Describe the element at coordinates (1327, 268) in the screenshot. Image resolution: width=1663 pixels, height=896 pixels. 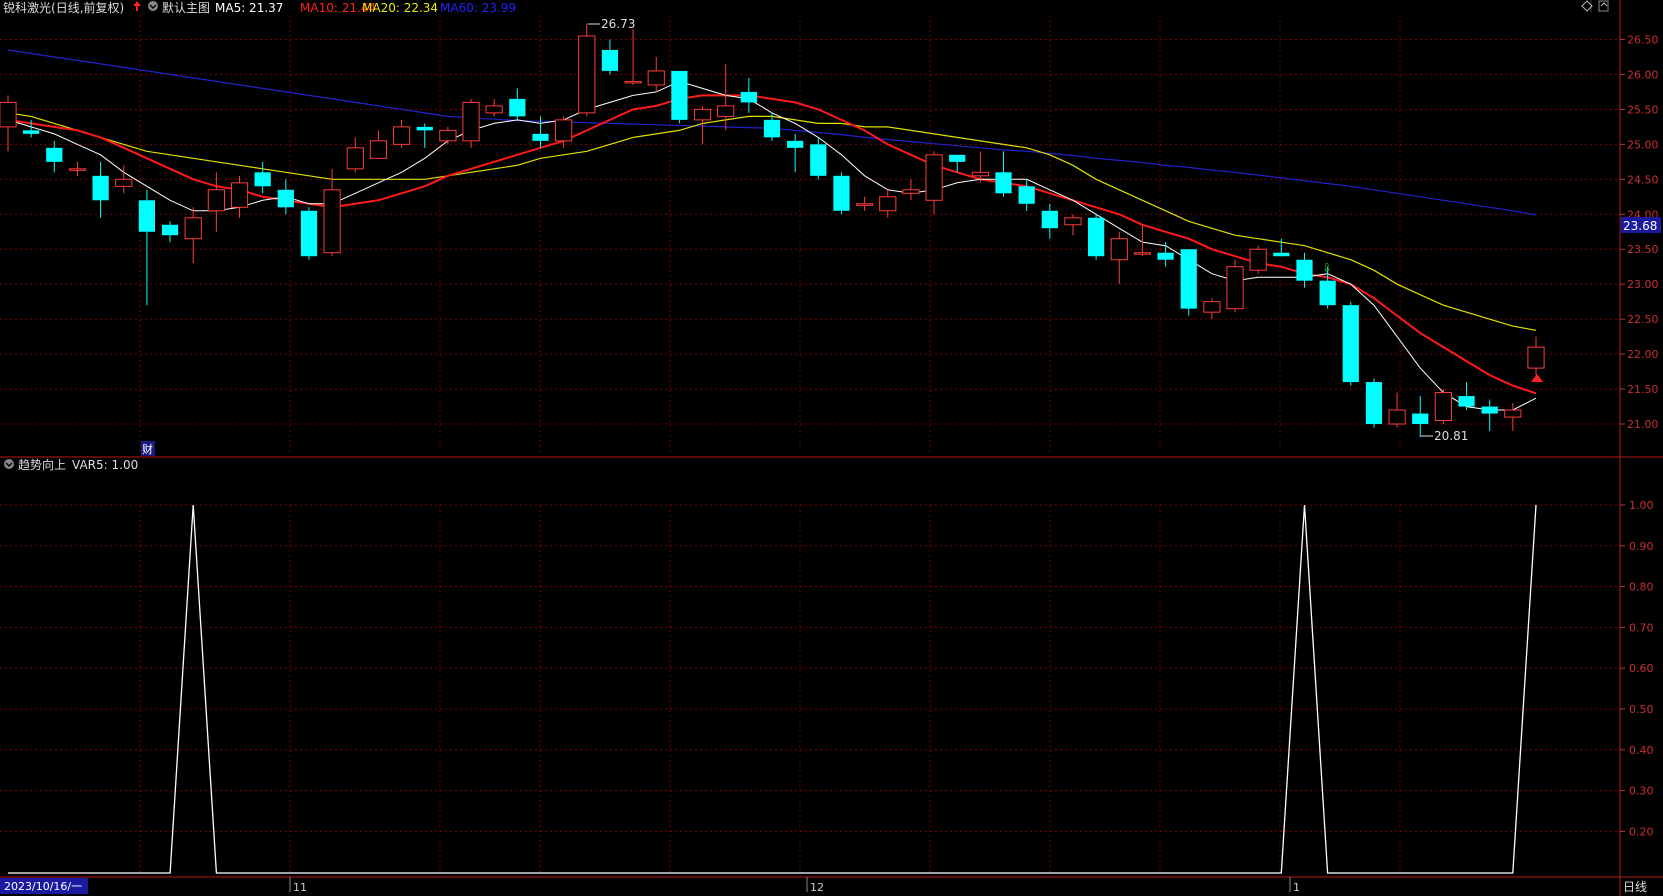
I see `sell-signal-icon: ⇩` at that location.